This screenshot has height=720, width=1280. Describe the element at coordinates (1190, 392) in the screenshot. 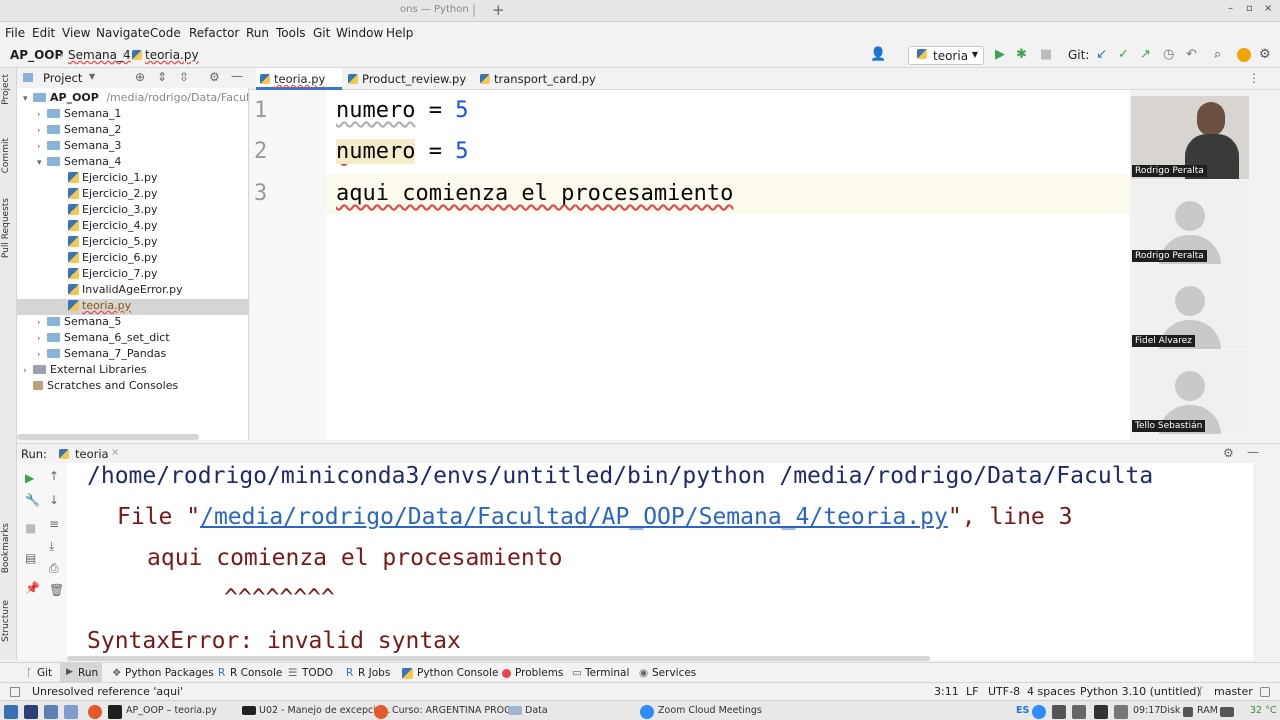

I see `video-tile: Tello Sebastián` at that location.